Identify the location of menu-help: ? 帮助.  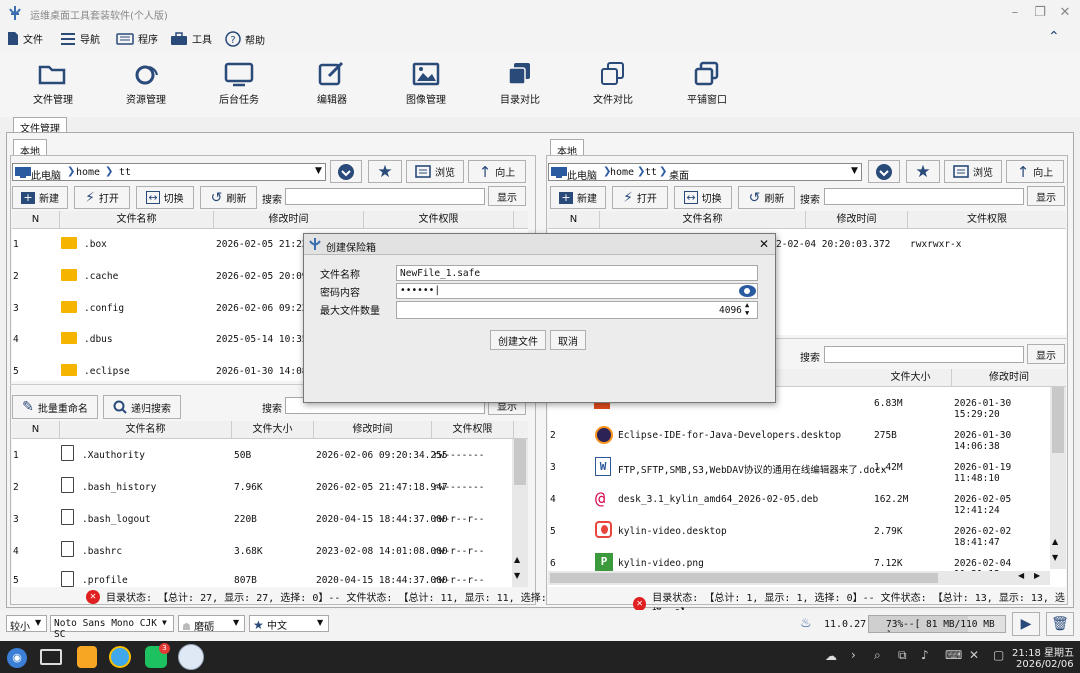
(245, 39).